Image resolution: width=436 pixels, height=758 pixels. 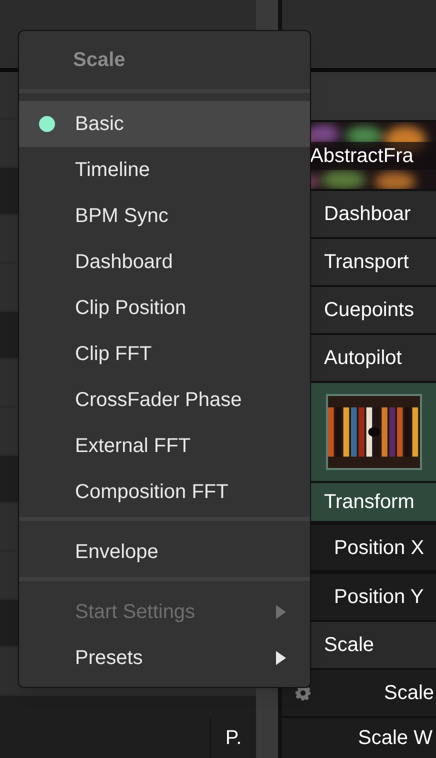 I want to click on menu-item: Timeline, so click(x=164, y=170).